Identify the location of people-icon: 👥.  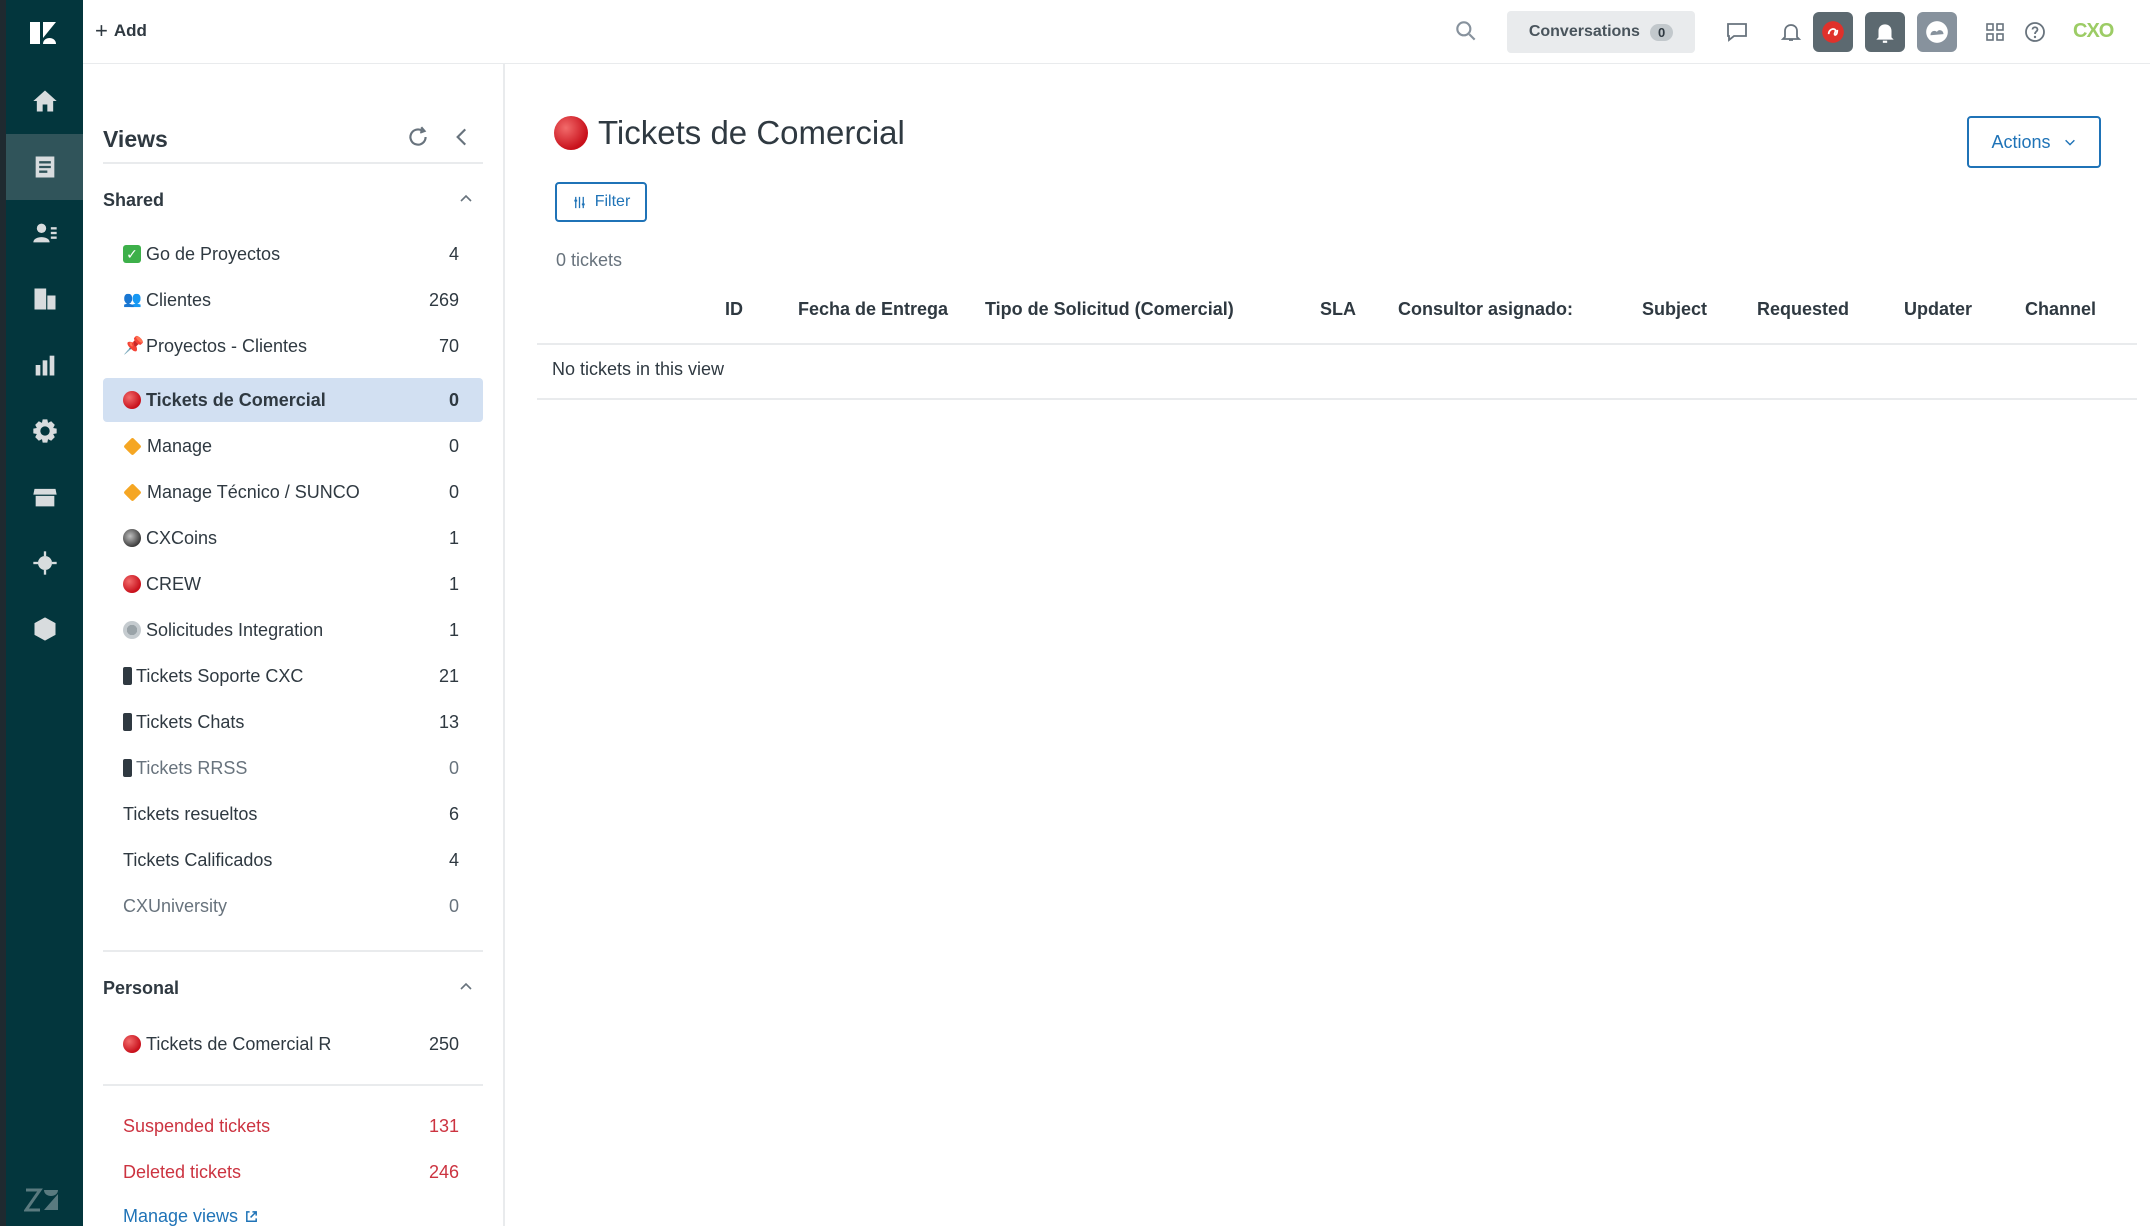
(132, 299).